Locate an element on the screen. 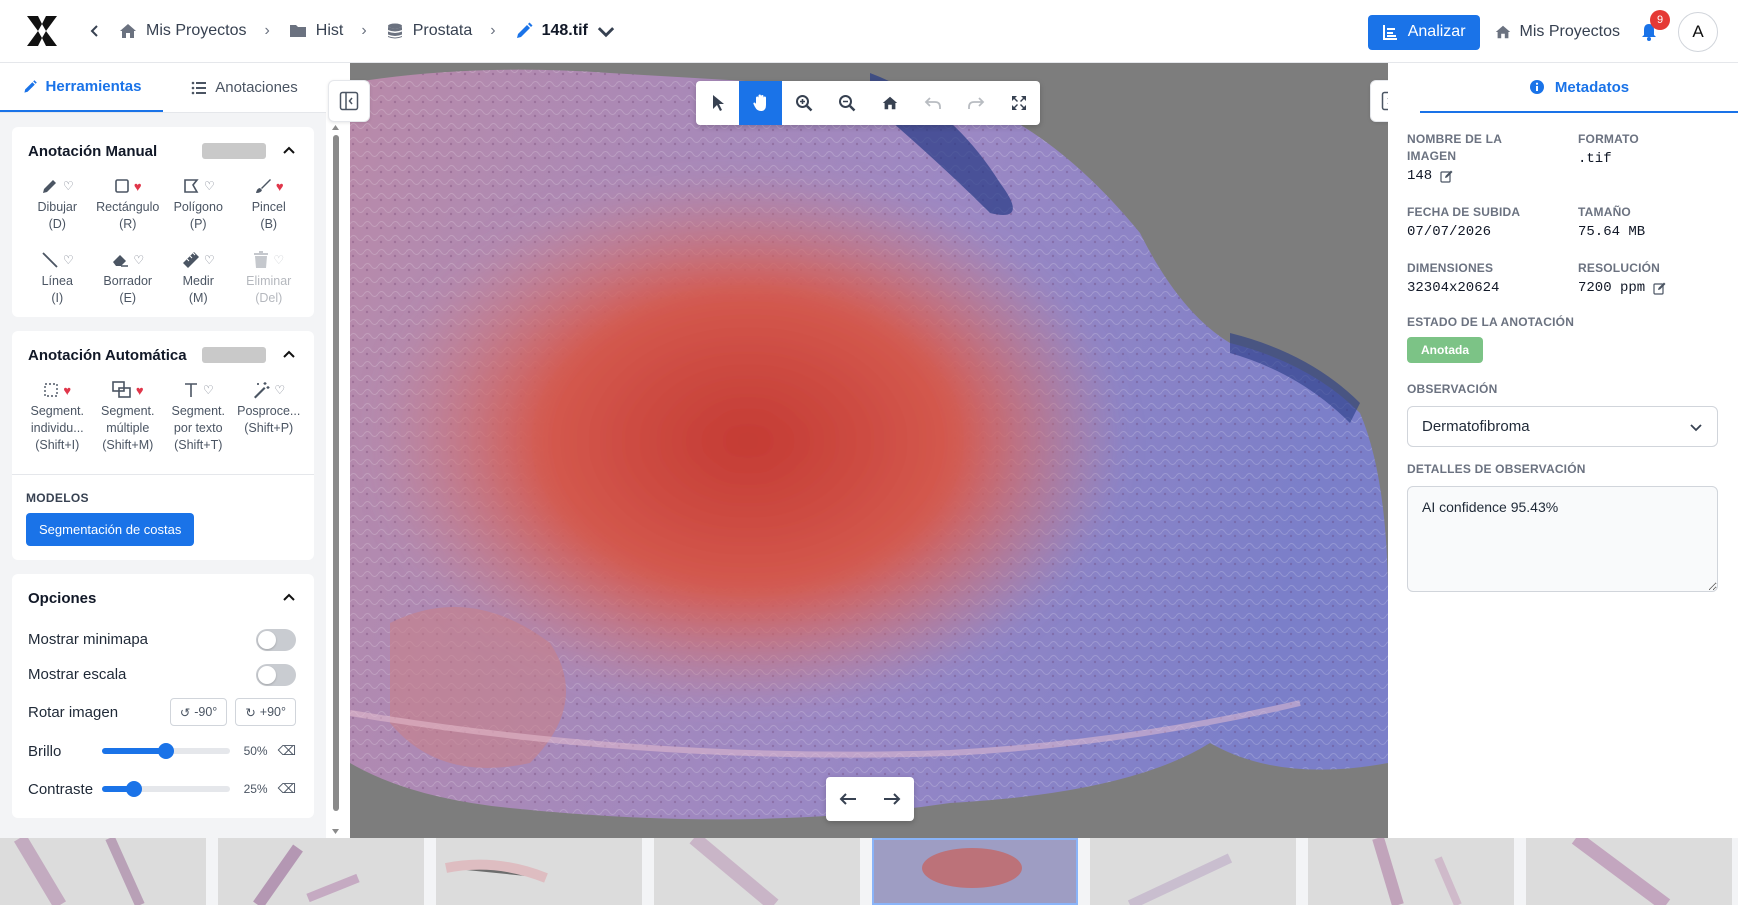 The image size is (1738, 905). zoom-in-icon is located at coordinates (803, 103).